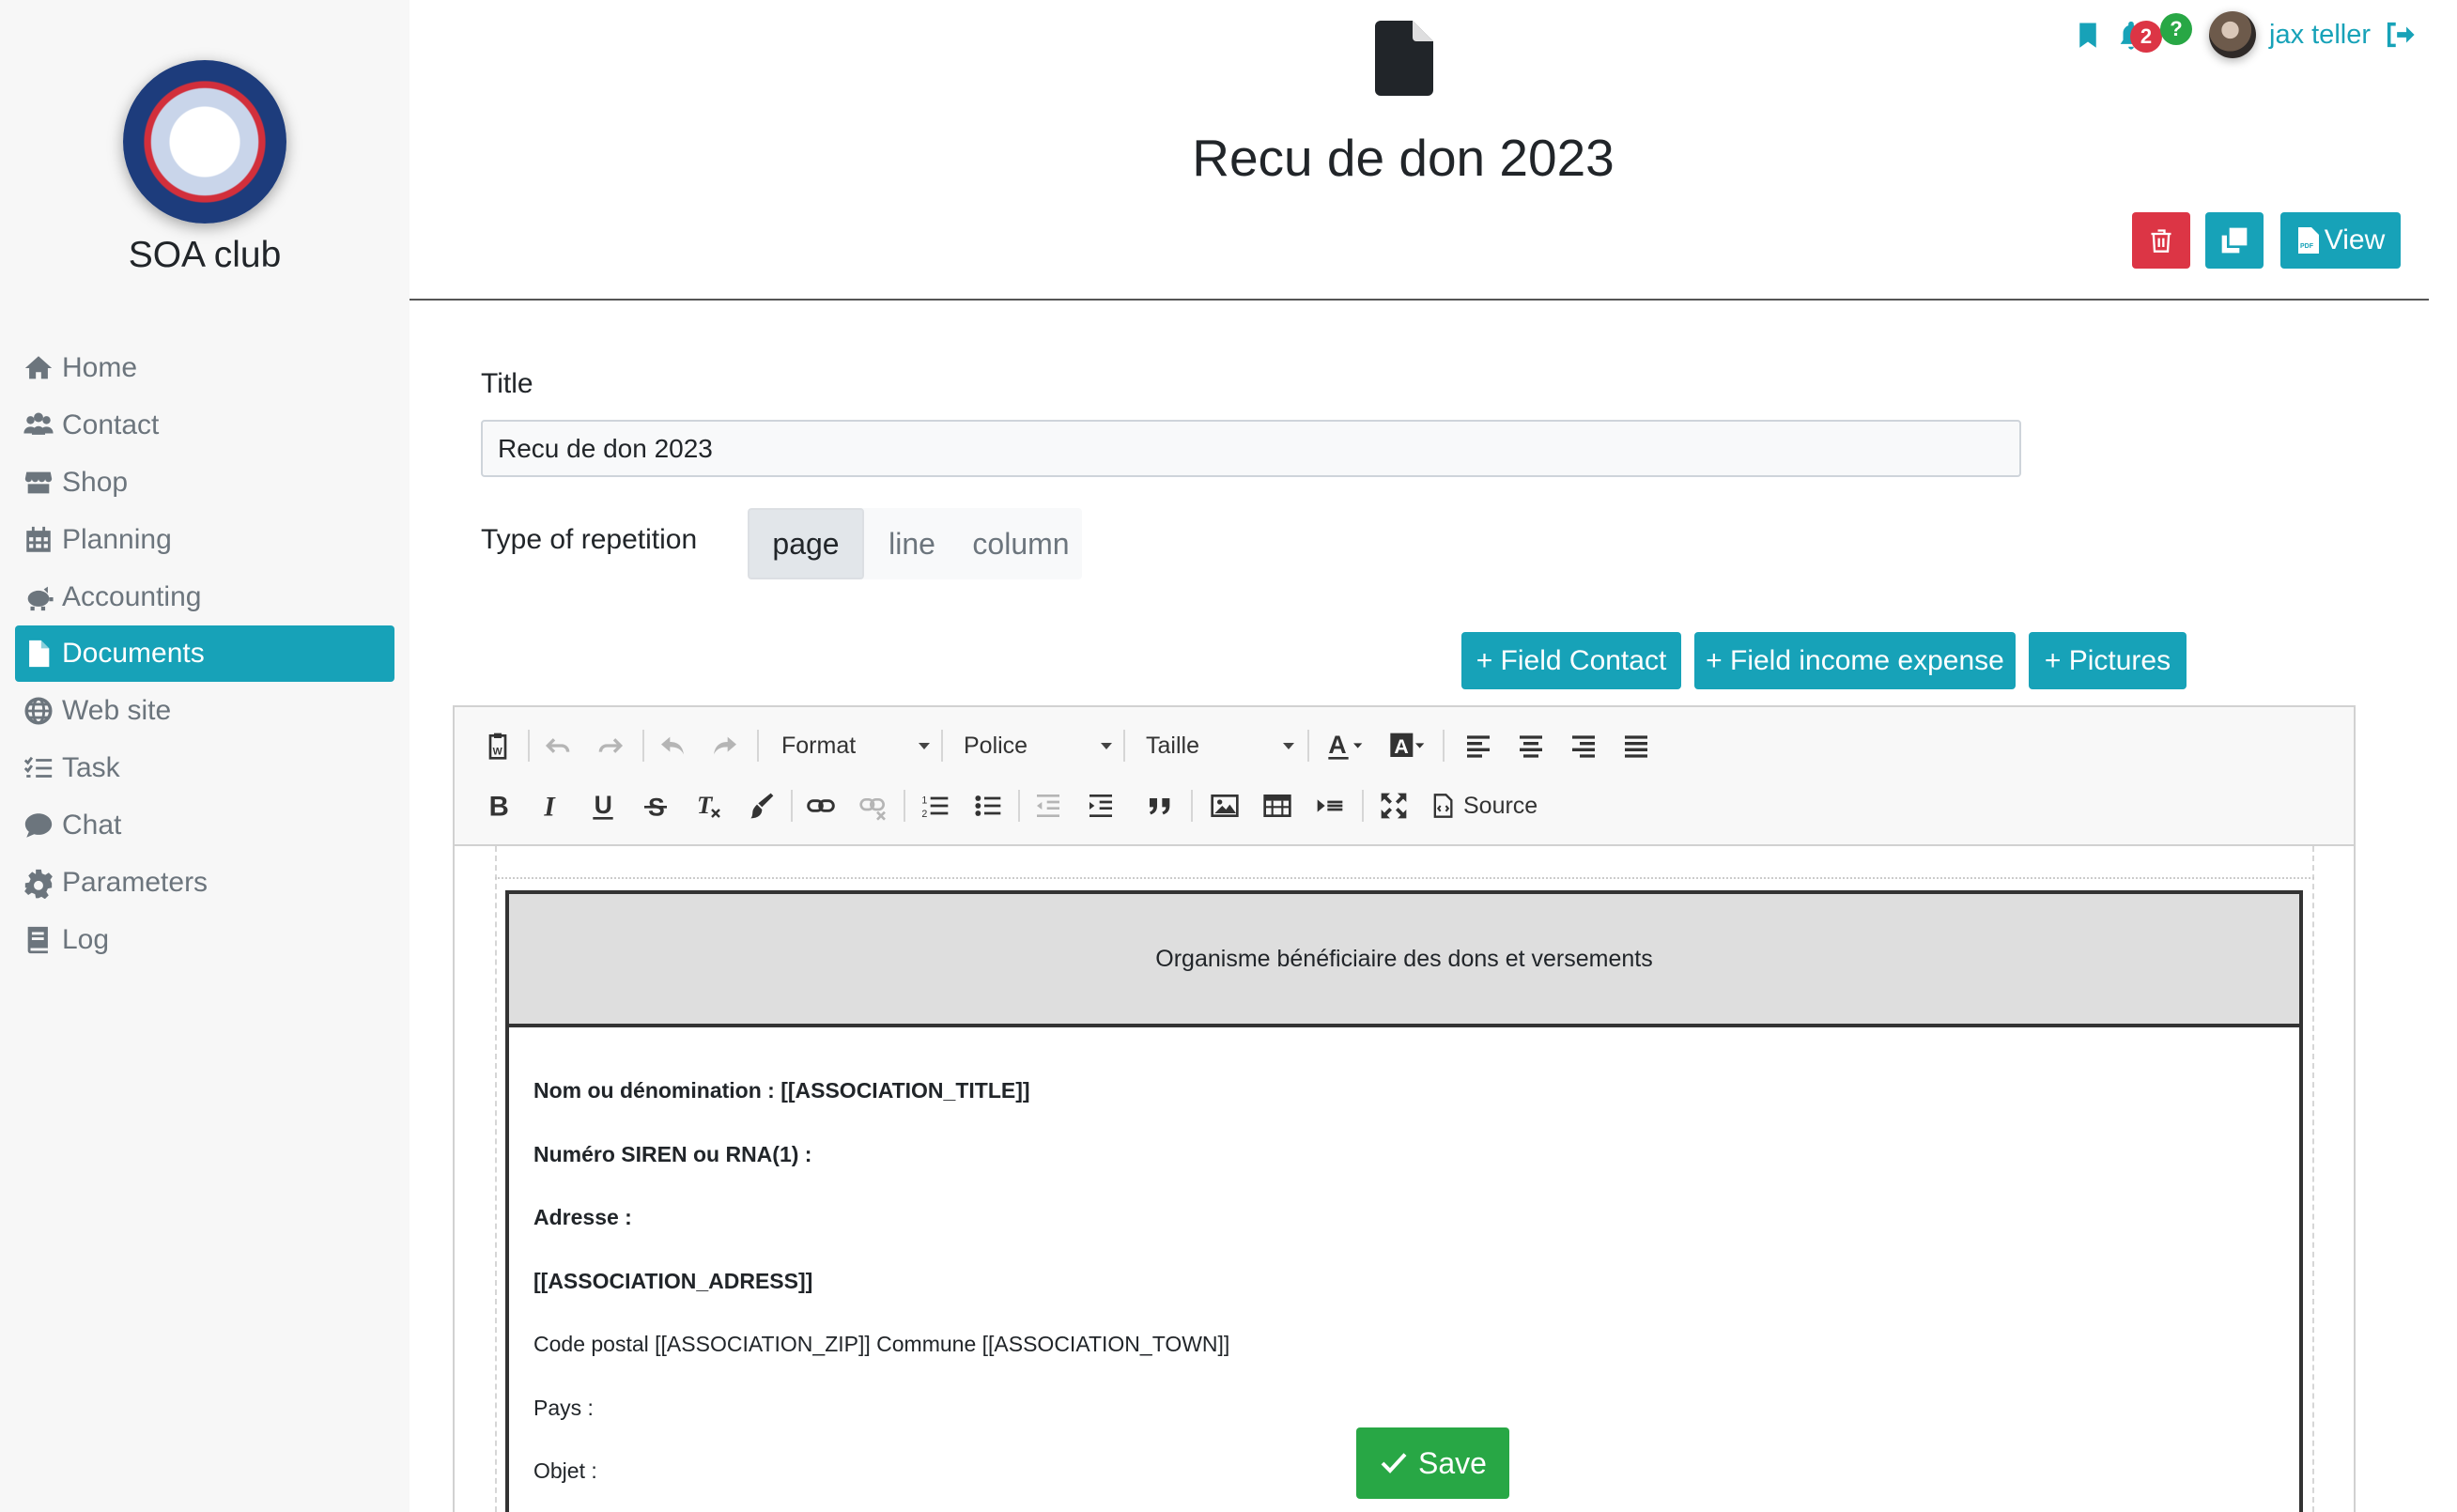  I want to click on unlink-icon, so click(872, 809).